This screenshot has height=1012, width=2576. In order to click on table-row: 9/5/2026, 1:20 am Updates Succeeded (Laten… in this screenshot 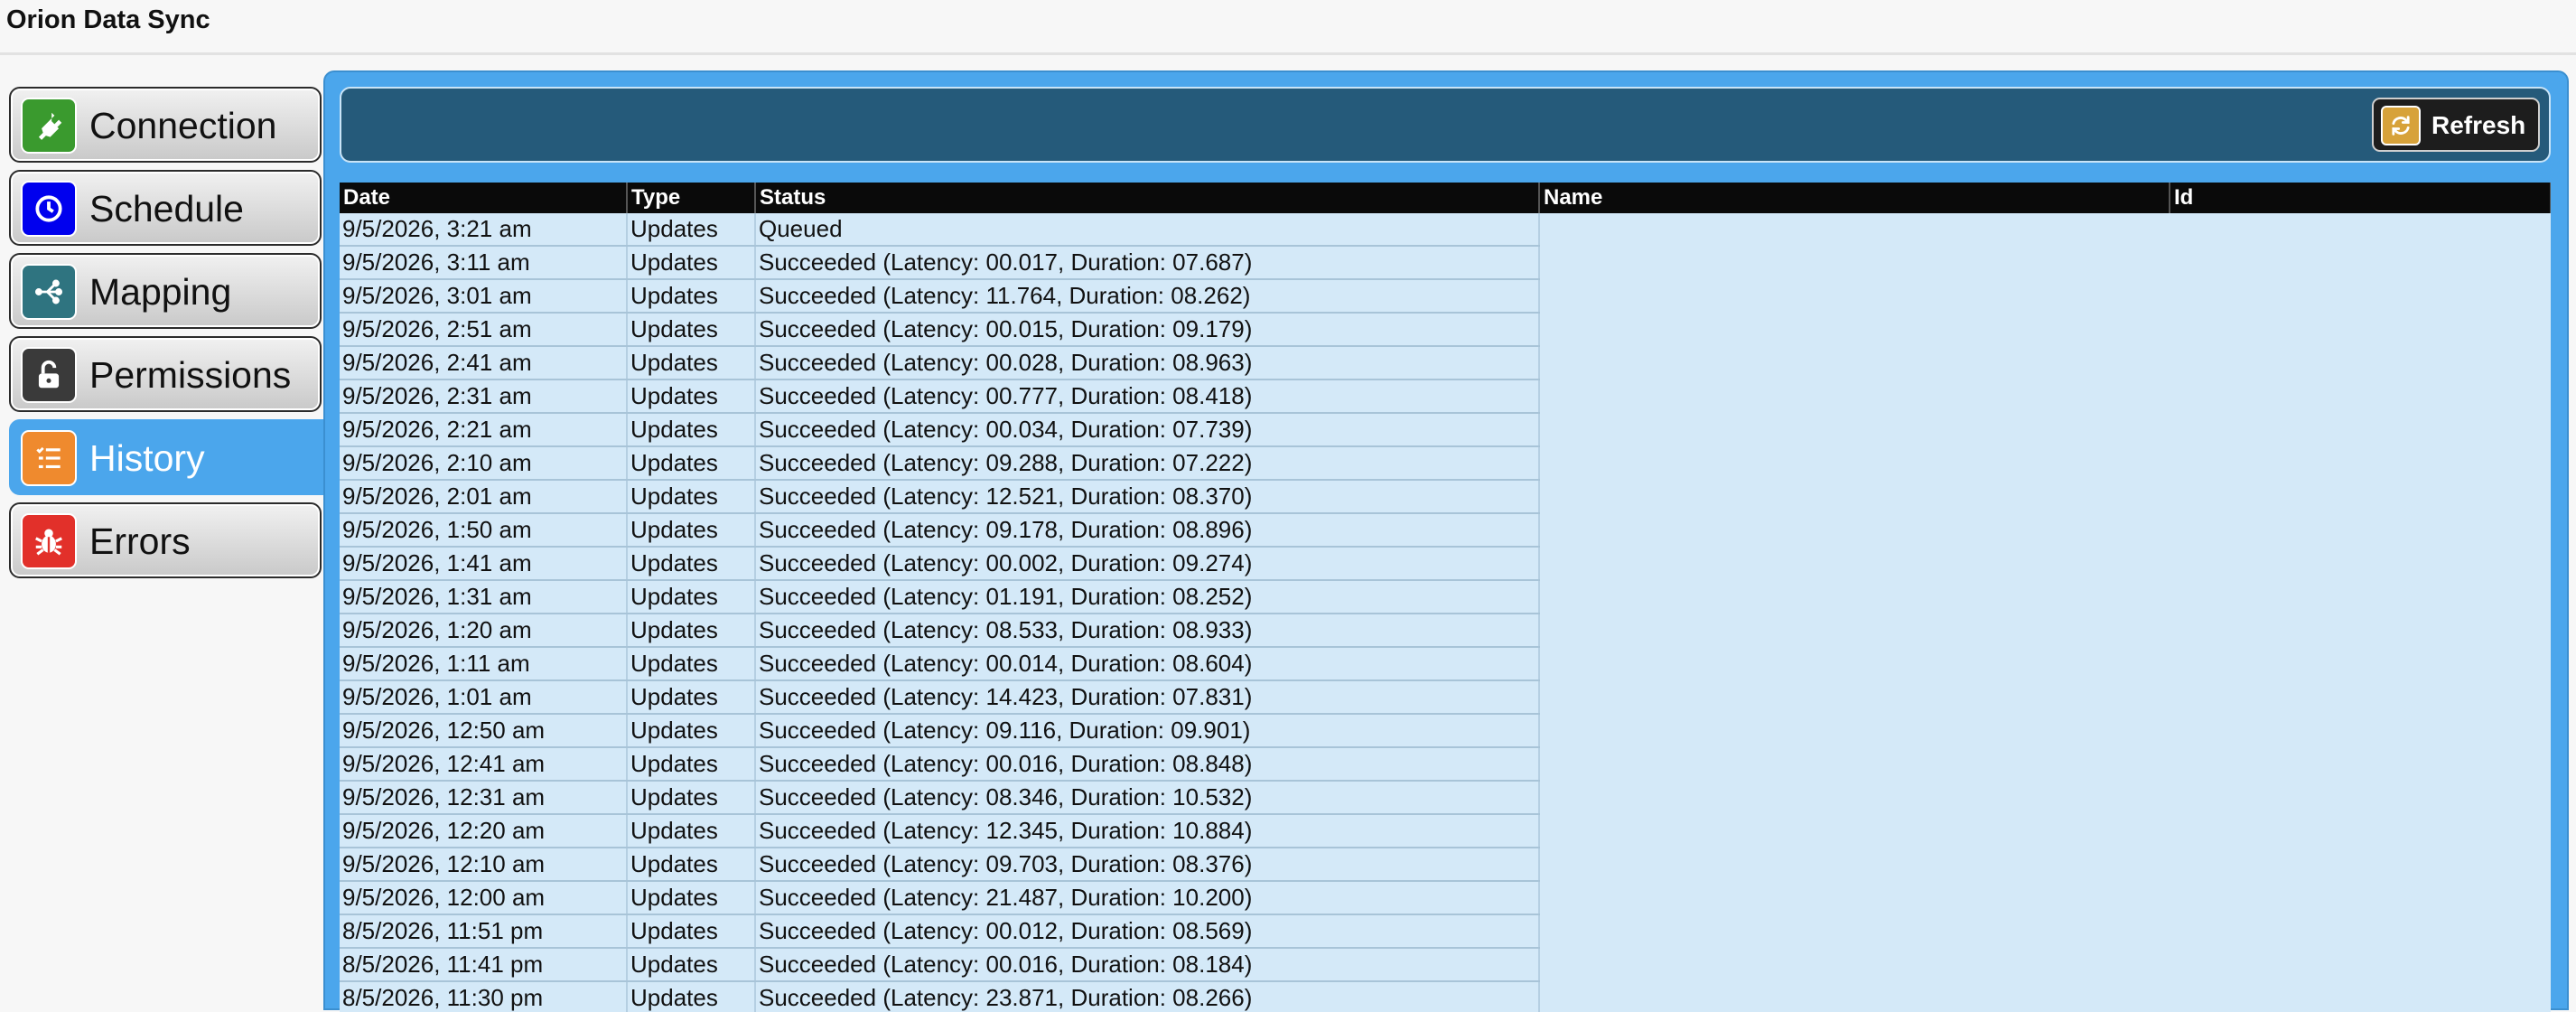, I will do `click(1445, 631)`.